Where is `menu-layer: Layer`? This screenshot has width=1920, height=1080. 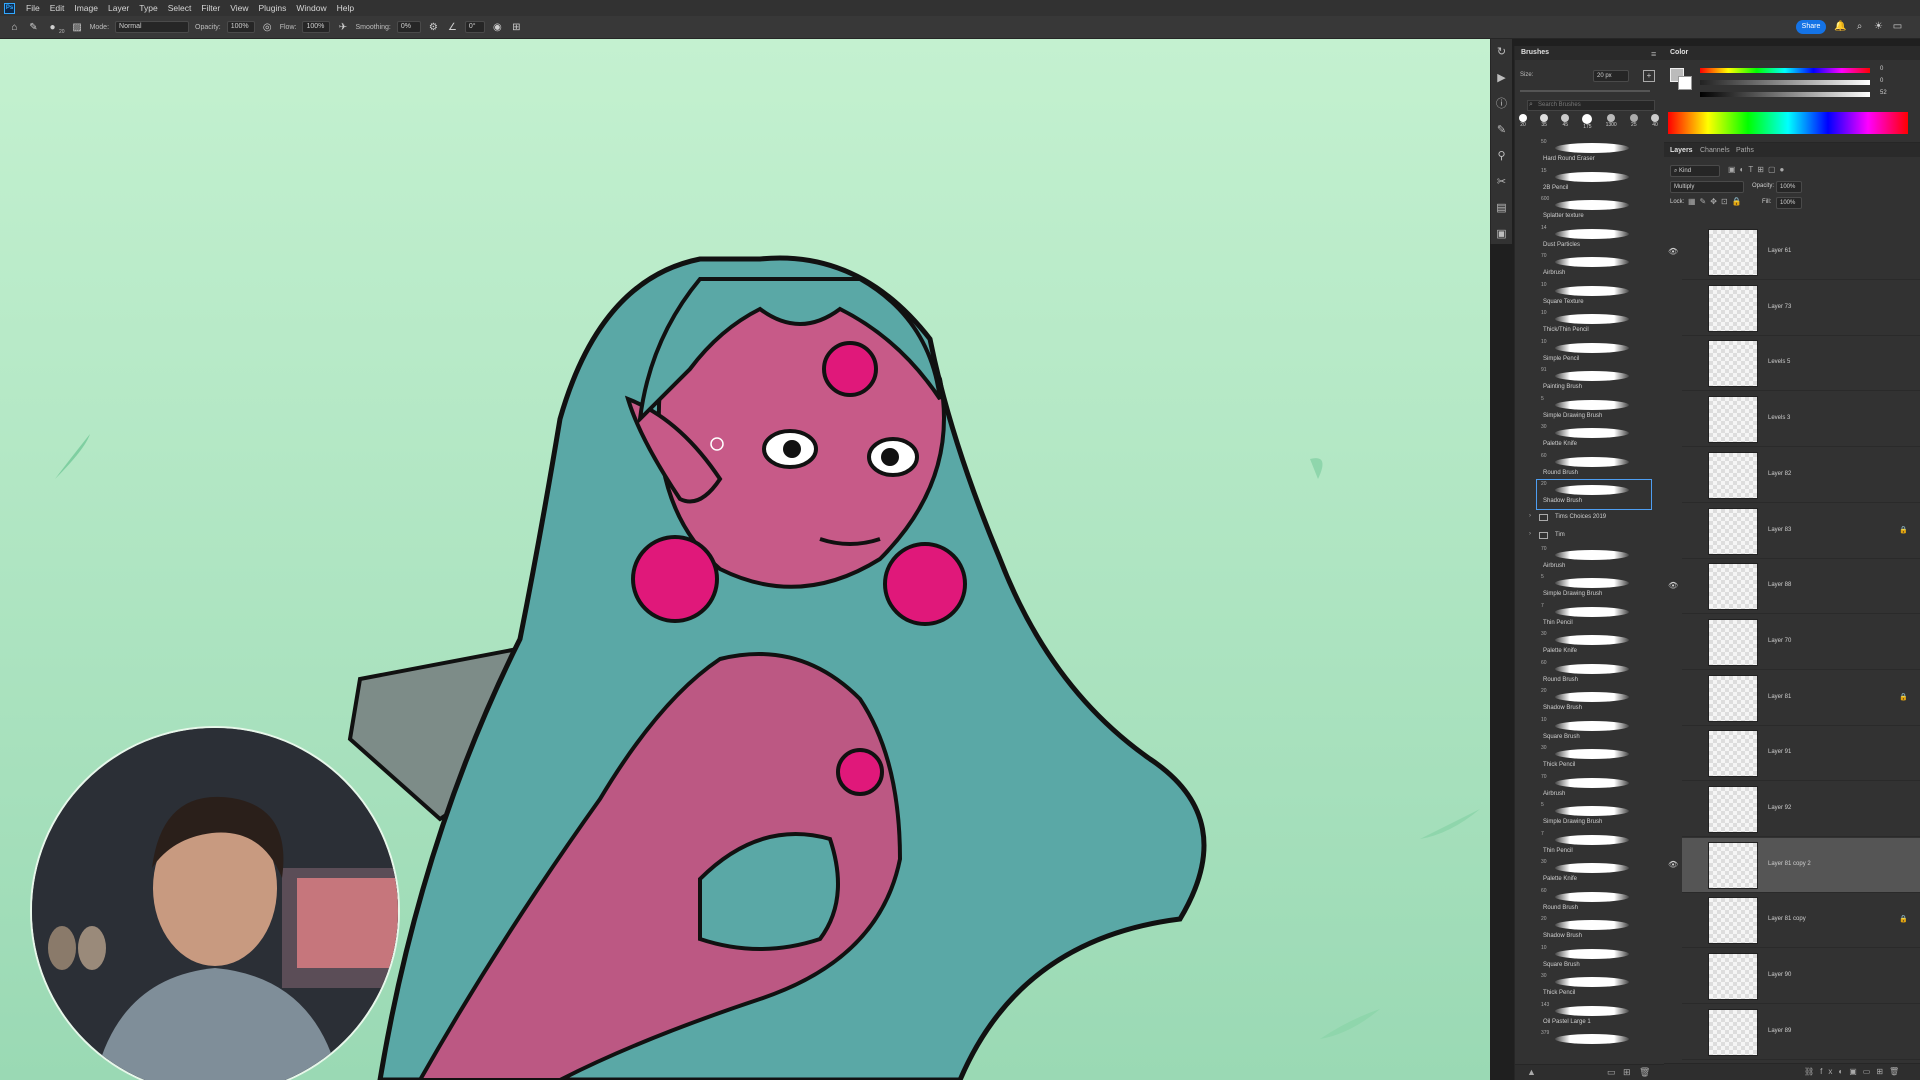
menu-layer: Layer is located at coordinates (118, 8).